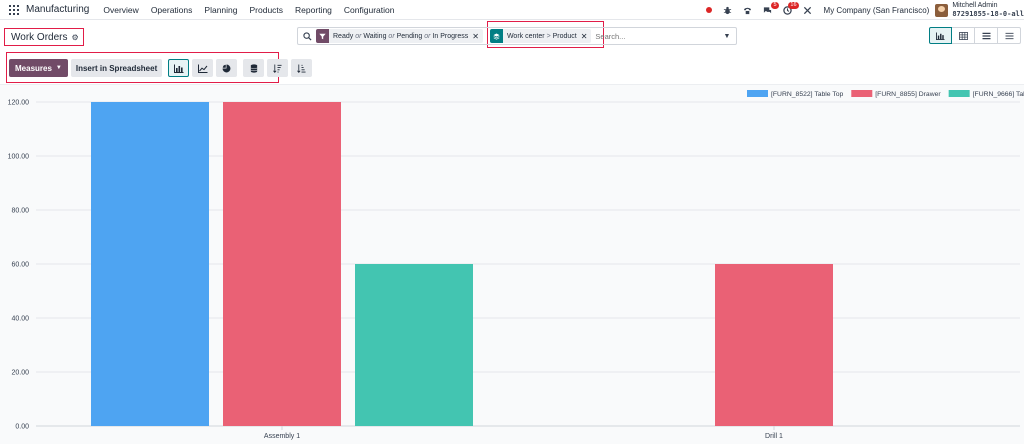 The width and height of the screenshot is (1024, 444). I want to click on group-facet: Work center > Product ✕, so click(540, 36).